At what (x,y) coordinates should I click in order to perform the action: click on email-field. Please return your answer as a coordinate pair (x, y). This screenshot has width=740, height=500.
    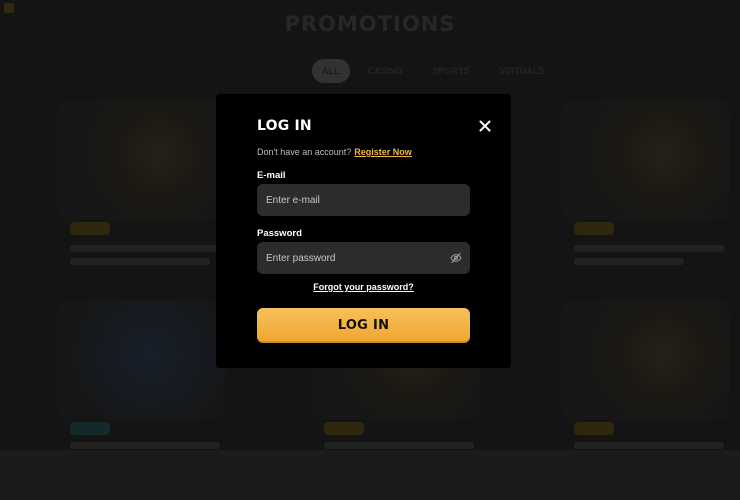
    Looking at the image, I should click on (363, 200).